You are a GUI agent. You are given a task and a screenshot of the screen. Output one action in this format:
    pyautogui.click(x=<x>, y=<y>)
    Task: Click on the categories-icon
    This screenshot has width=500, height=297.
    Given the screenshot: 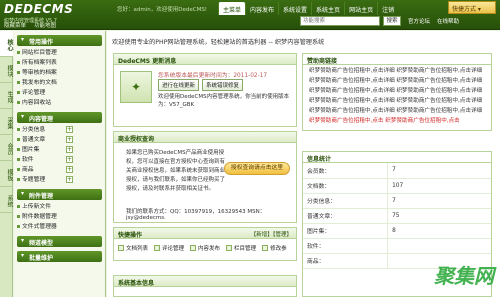 What is the action you would take?
    pyautogui.click(x=229, y=248)
    